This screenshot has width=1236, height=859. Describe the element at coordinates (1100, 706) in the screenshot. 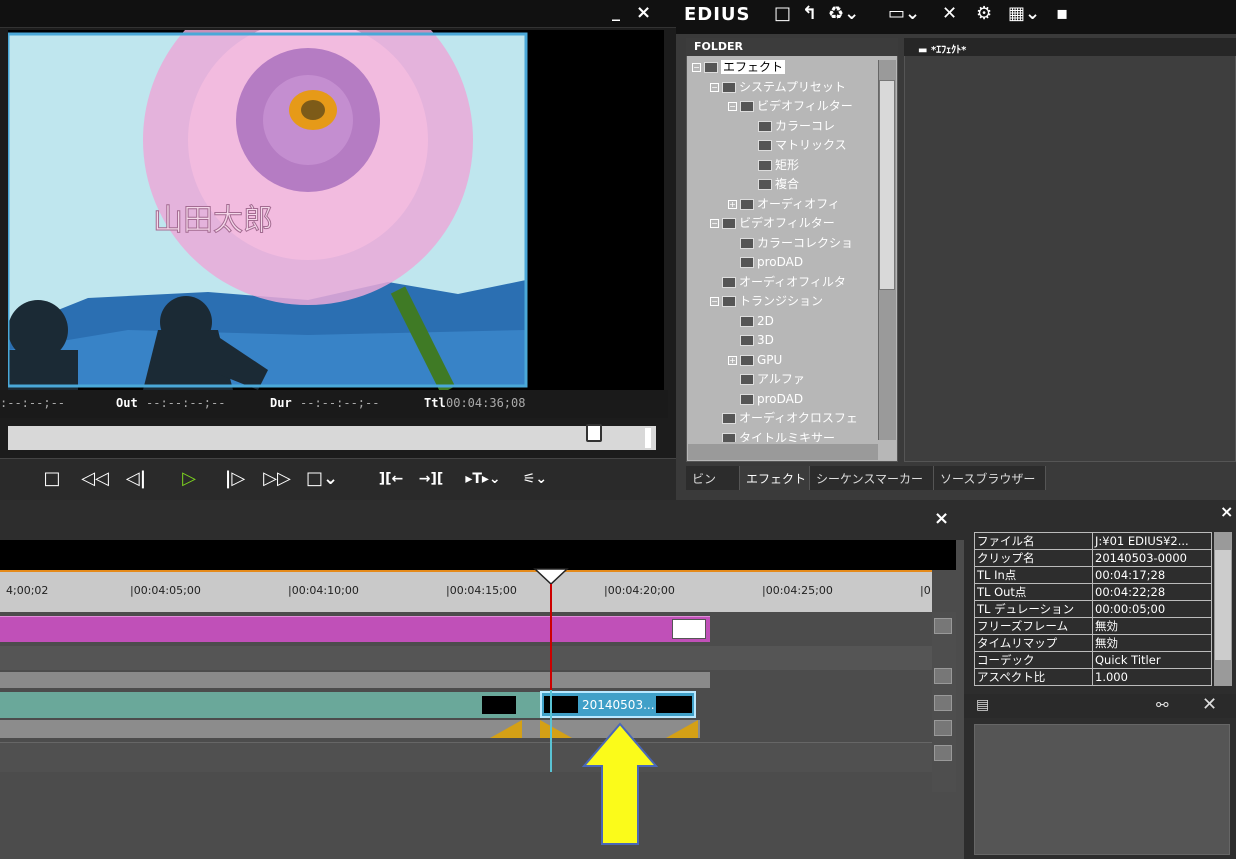

I see `info-effect-toolbar: ▤ ⚯ ✕` at that location.